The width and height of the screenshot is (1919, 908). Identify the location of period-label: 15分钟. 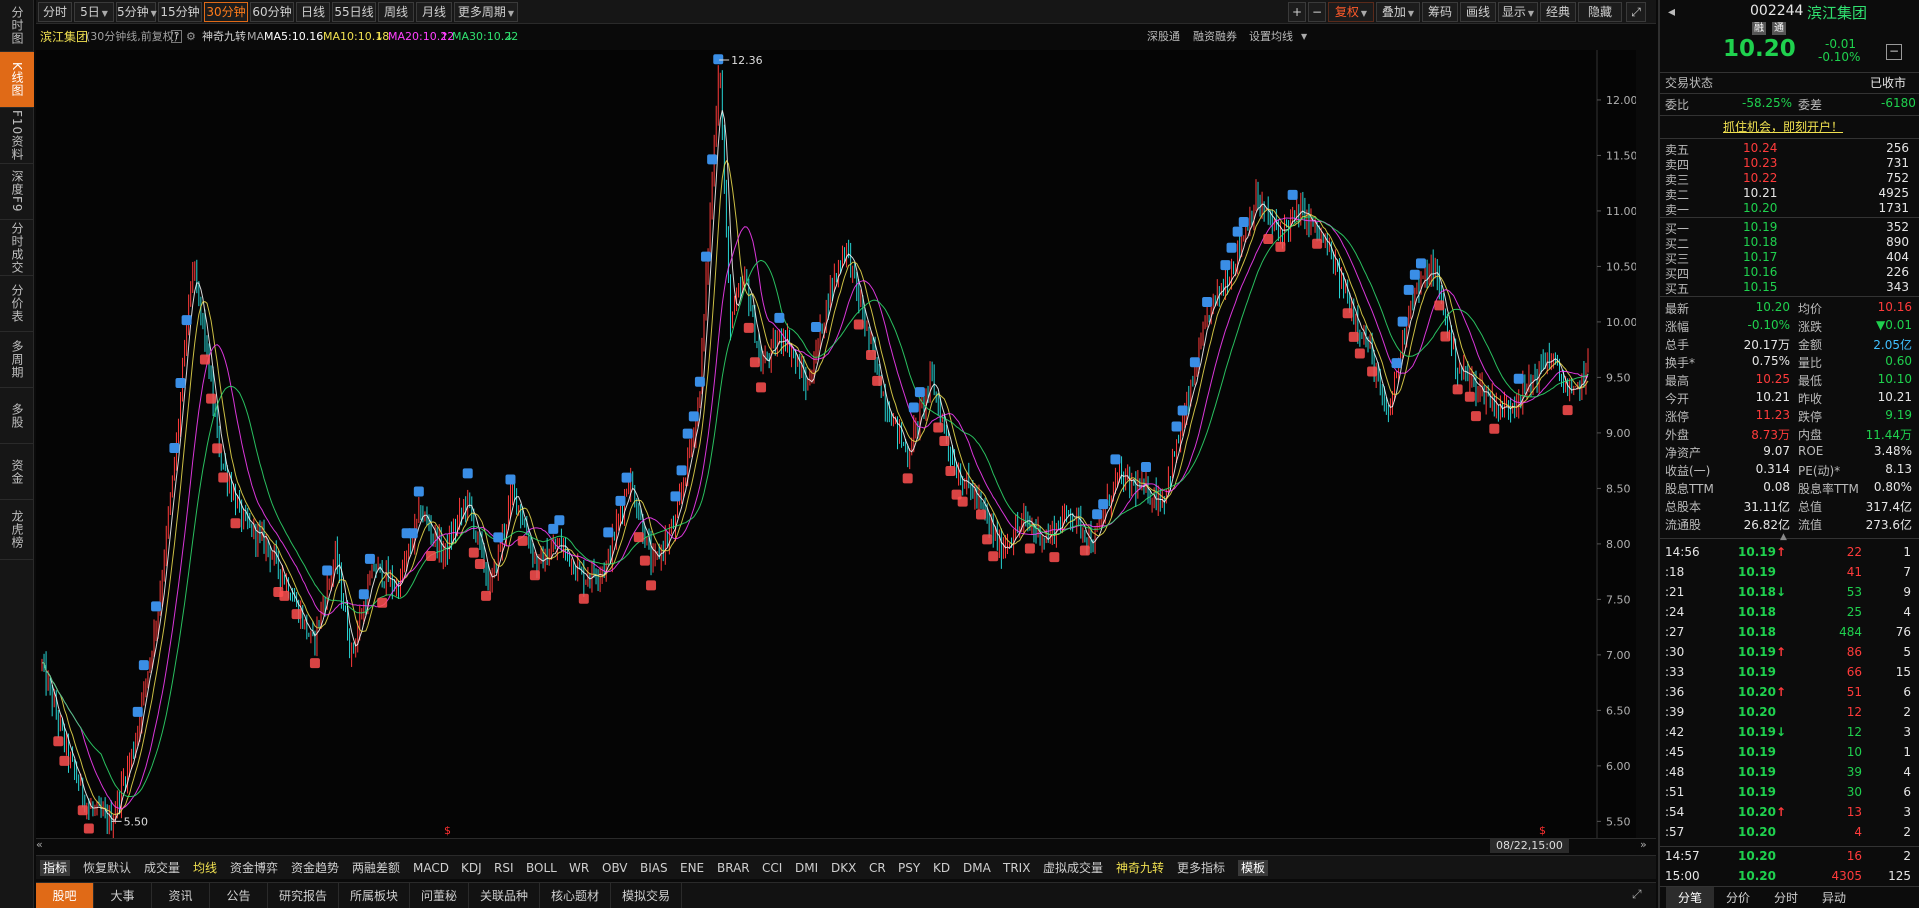
(180, 12).